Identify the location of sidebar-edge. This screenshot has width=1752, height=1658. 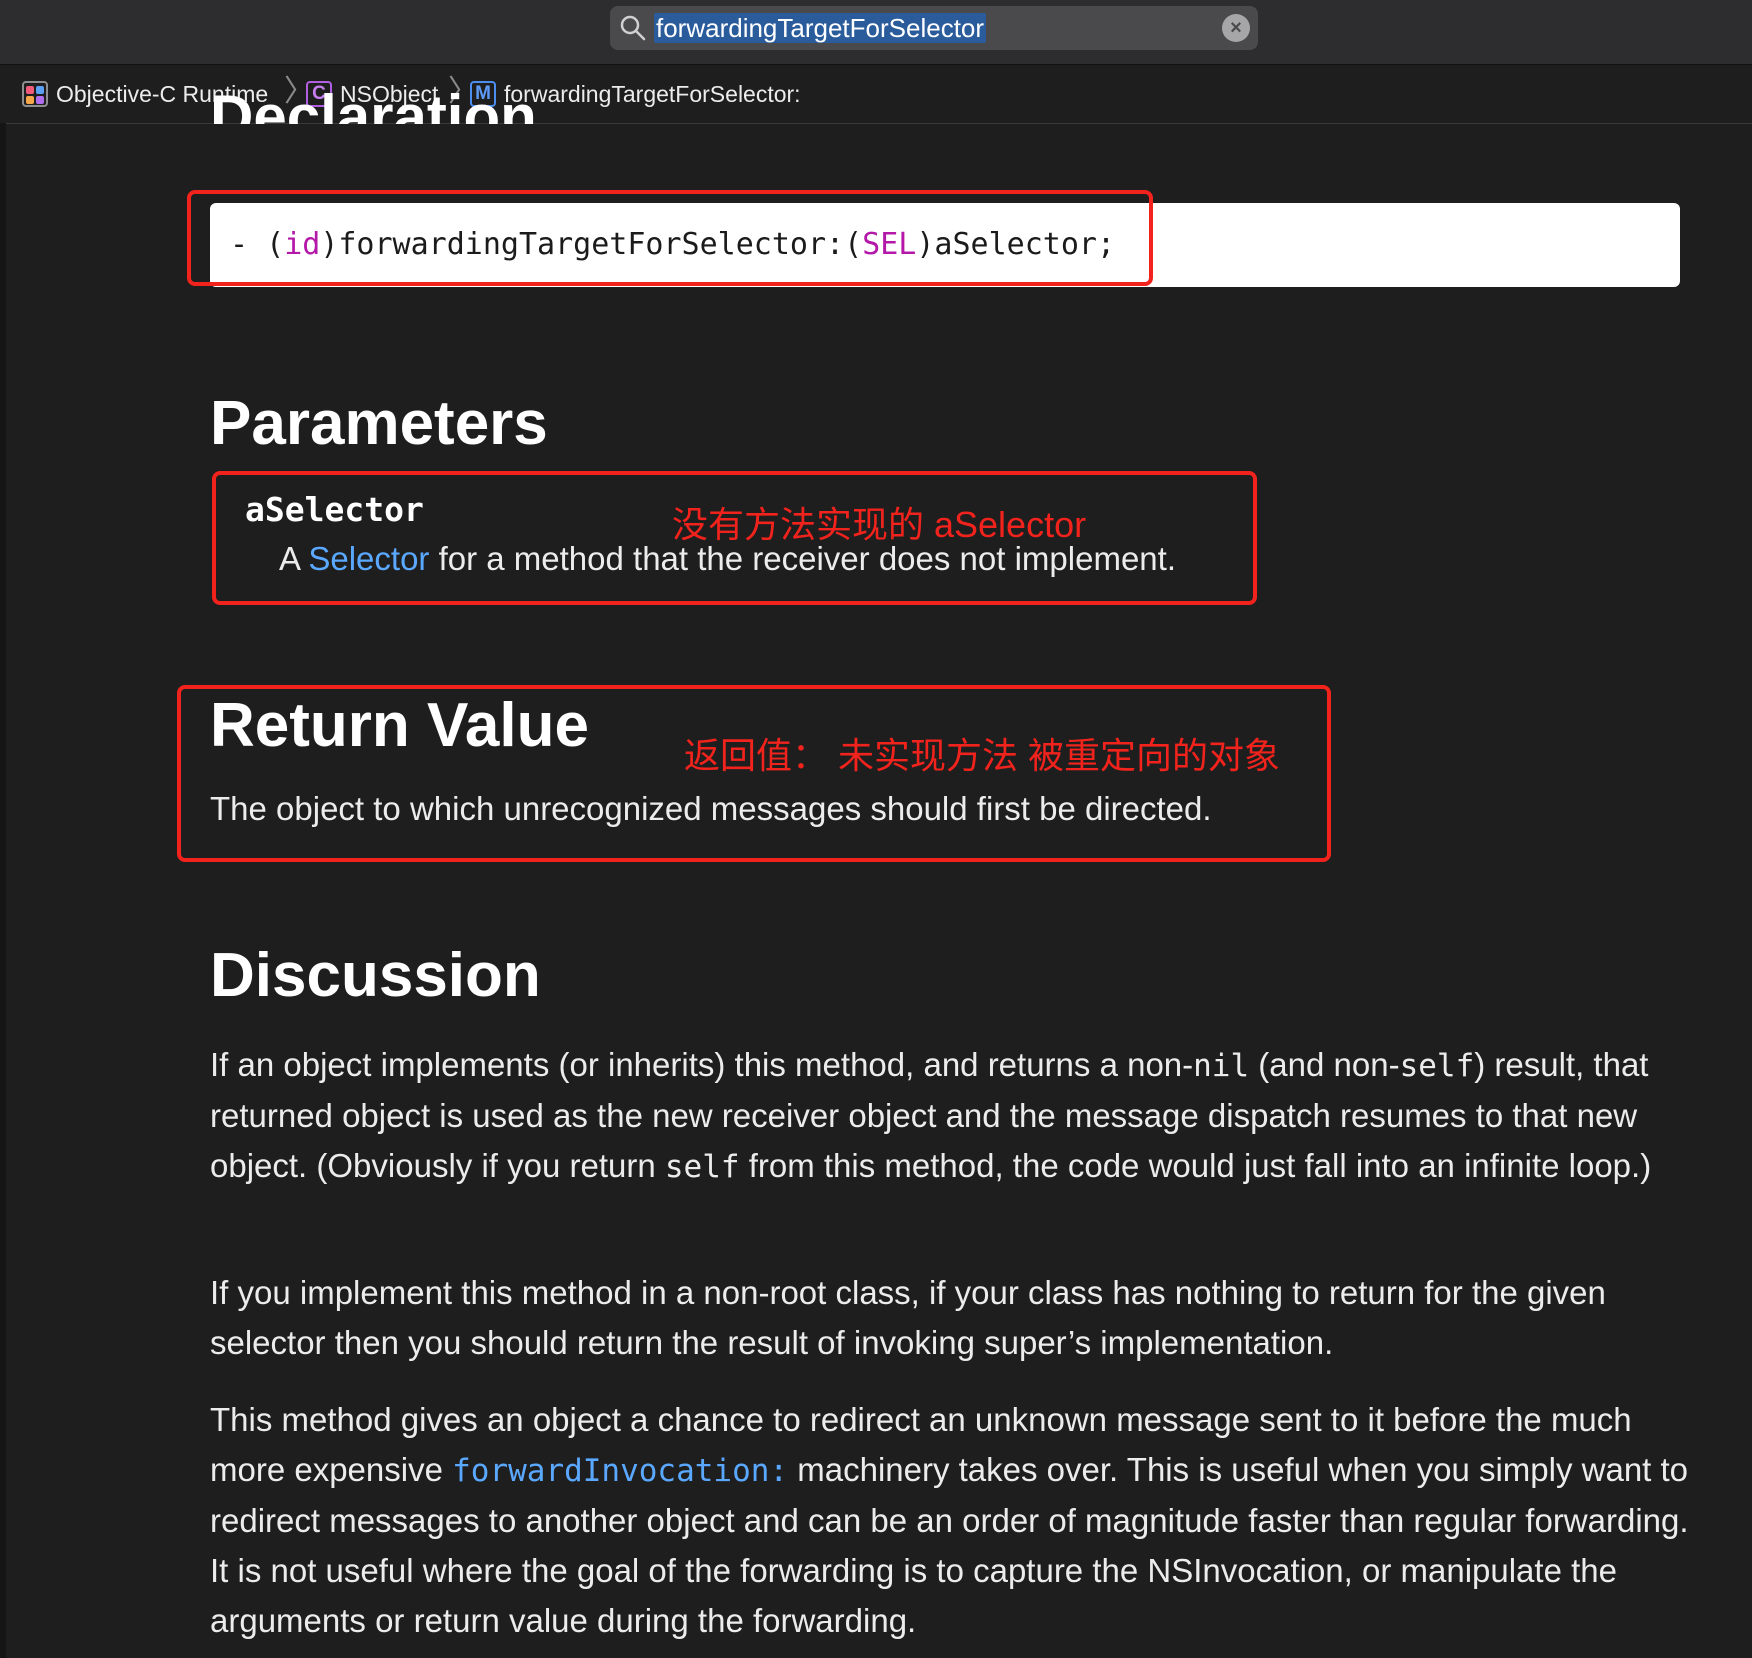
(3, 890).